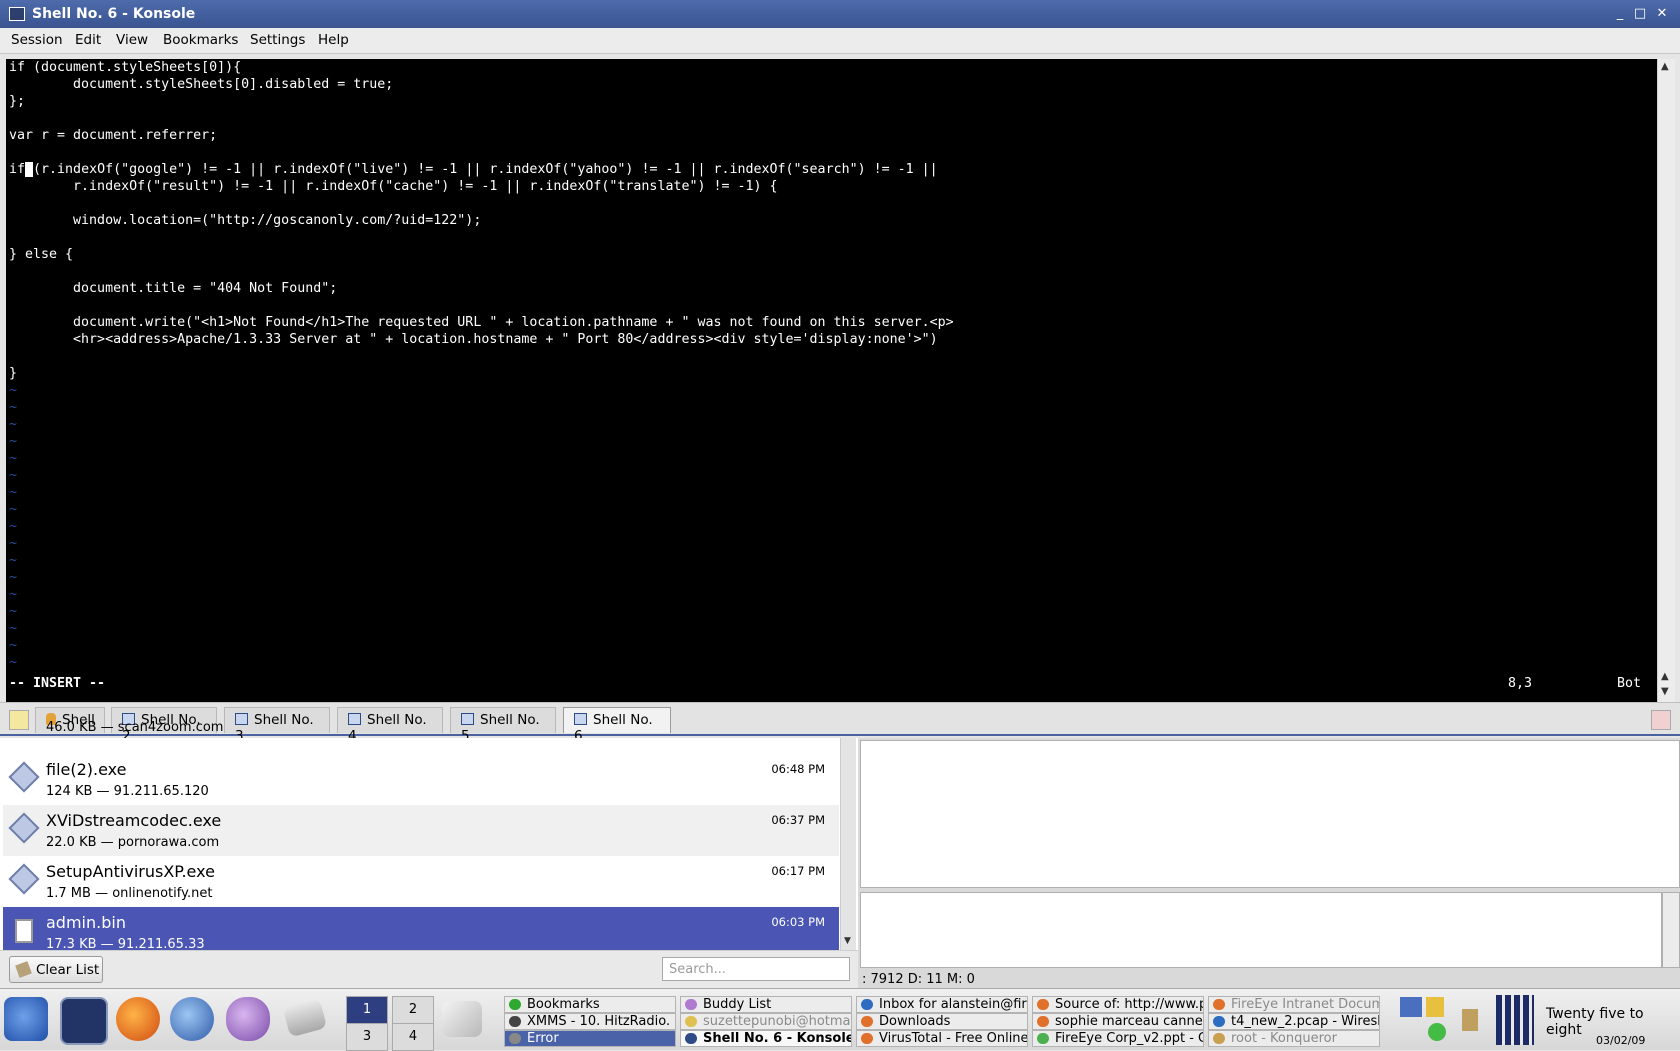 Image resolution: width=1680 pixels, height=1051 pixels. Describe the element at coordinates (1620, 14) in the screenshot. I see `minimize-button: _` at that location.